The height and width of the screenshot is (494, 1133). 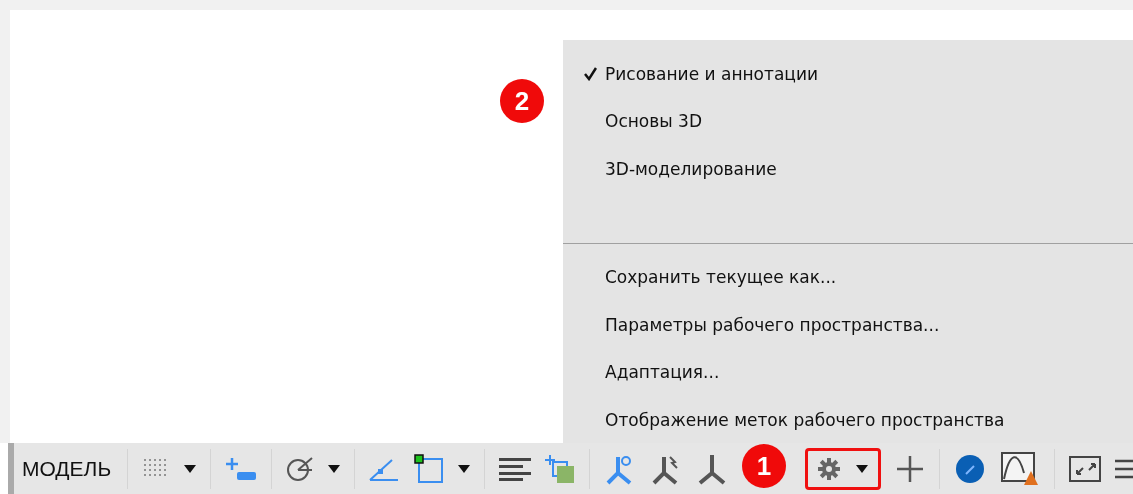 I want to click on menu-item: Рисование и аннотации, so click(x=848, y=74).